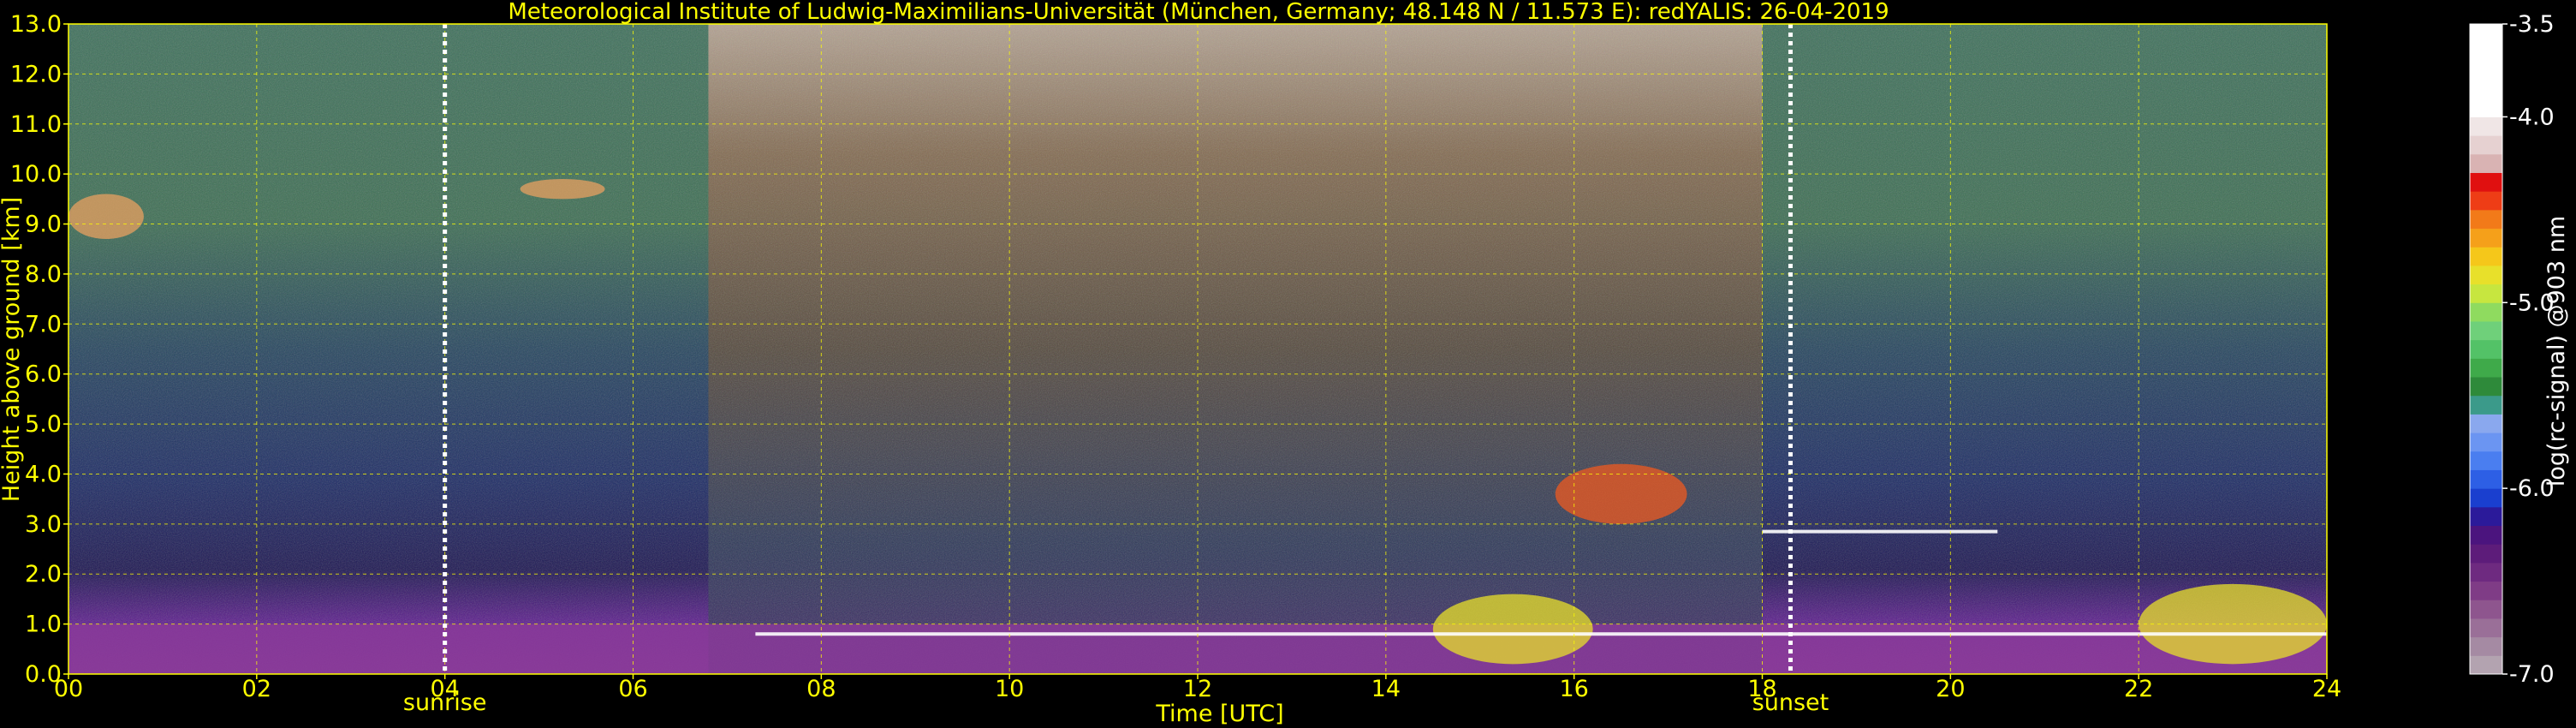 This screenshot has height=728, width=2576. What do you see at coordinates (2512, 349) in the screenshot?
I see `colorbar: -3.5-4.0-5.0-6.0-7.0` at bounding box center [2512, 349].